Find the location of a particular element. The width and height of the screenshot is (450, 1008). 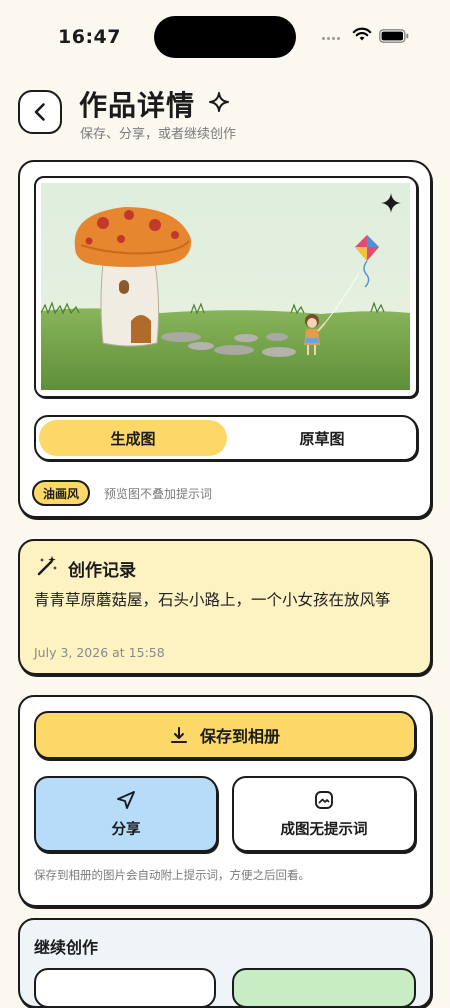

back-button is located at coordinates (40, 112).